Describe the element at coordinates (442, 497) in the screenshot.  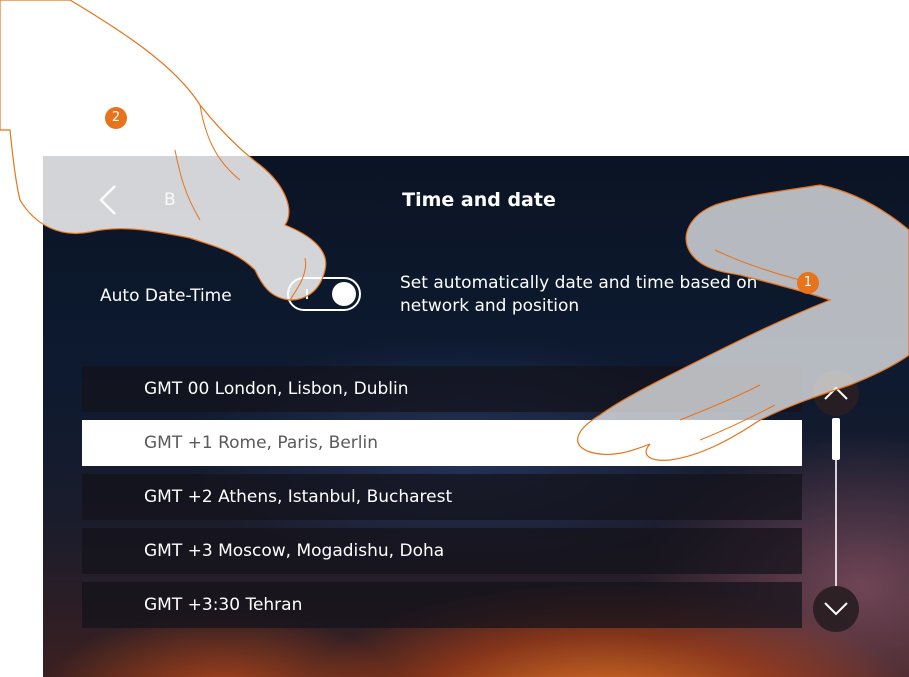
I see `timezone-row: GMT +2 Athens, Istanbul, Bucharest` at that location.